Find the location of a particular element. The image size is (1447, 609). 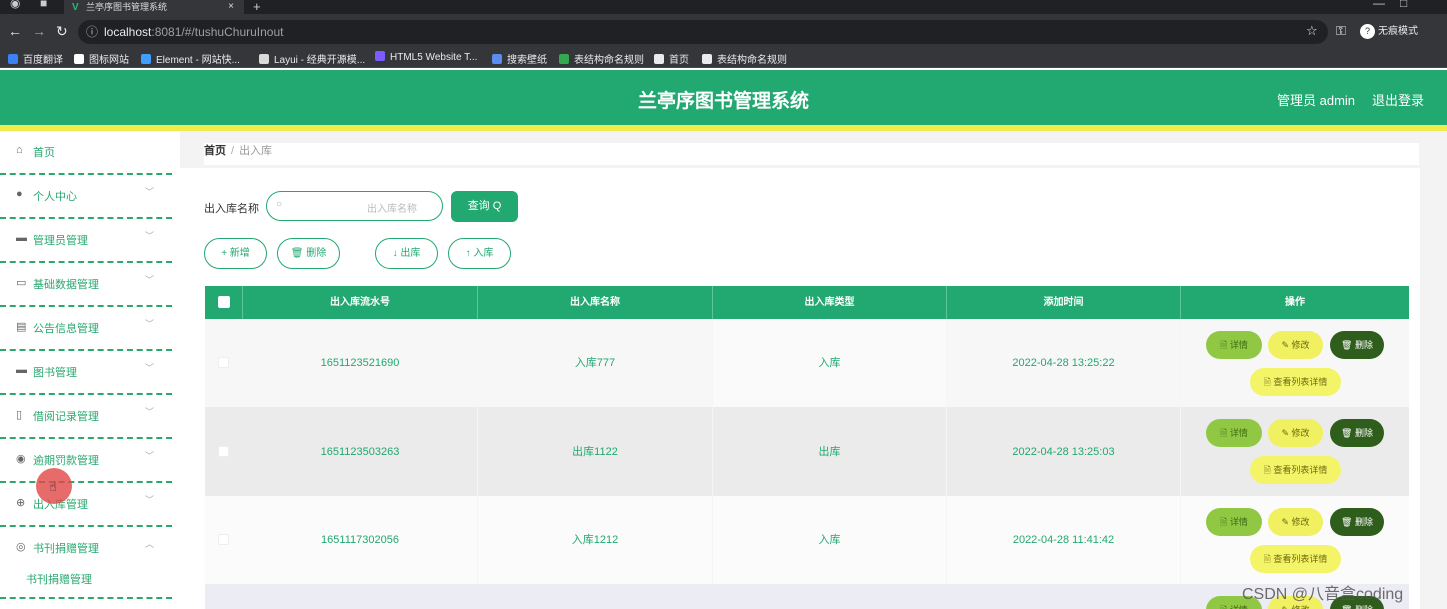

sidebar-item-label: 基础数据管理 is located at coordinates (66, 285).